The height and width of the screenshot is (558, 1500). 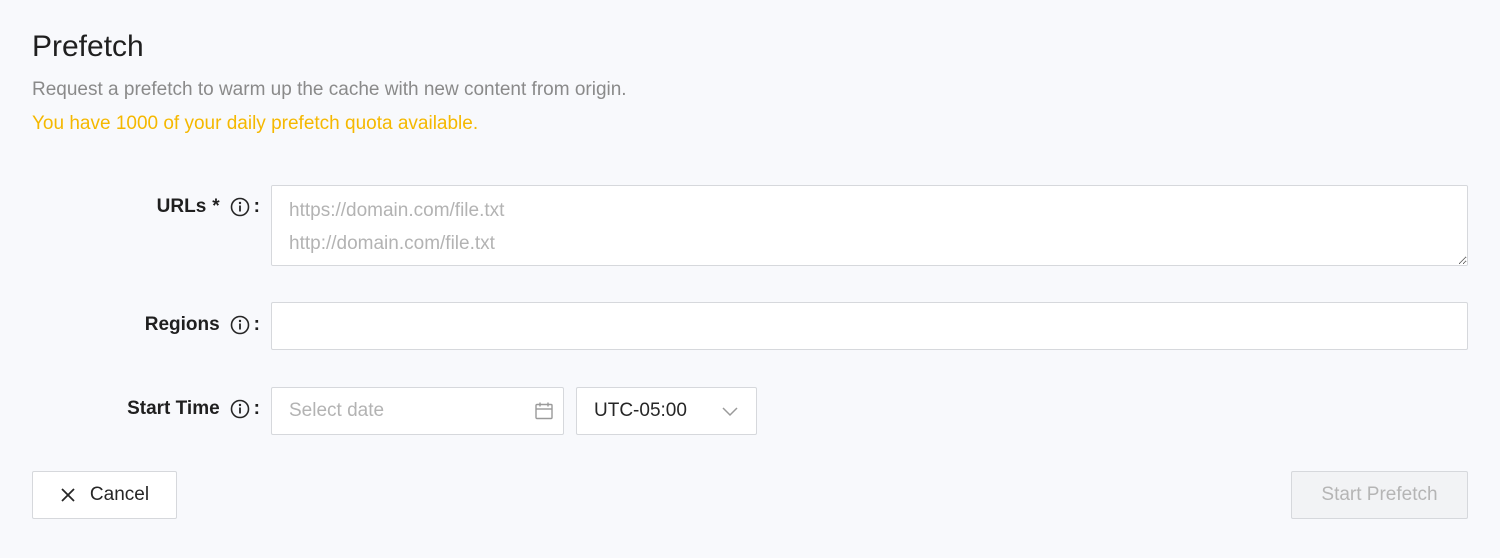 I want to click on start-prefetch-label: Start Prefetch, so click(x=1379, y=494).